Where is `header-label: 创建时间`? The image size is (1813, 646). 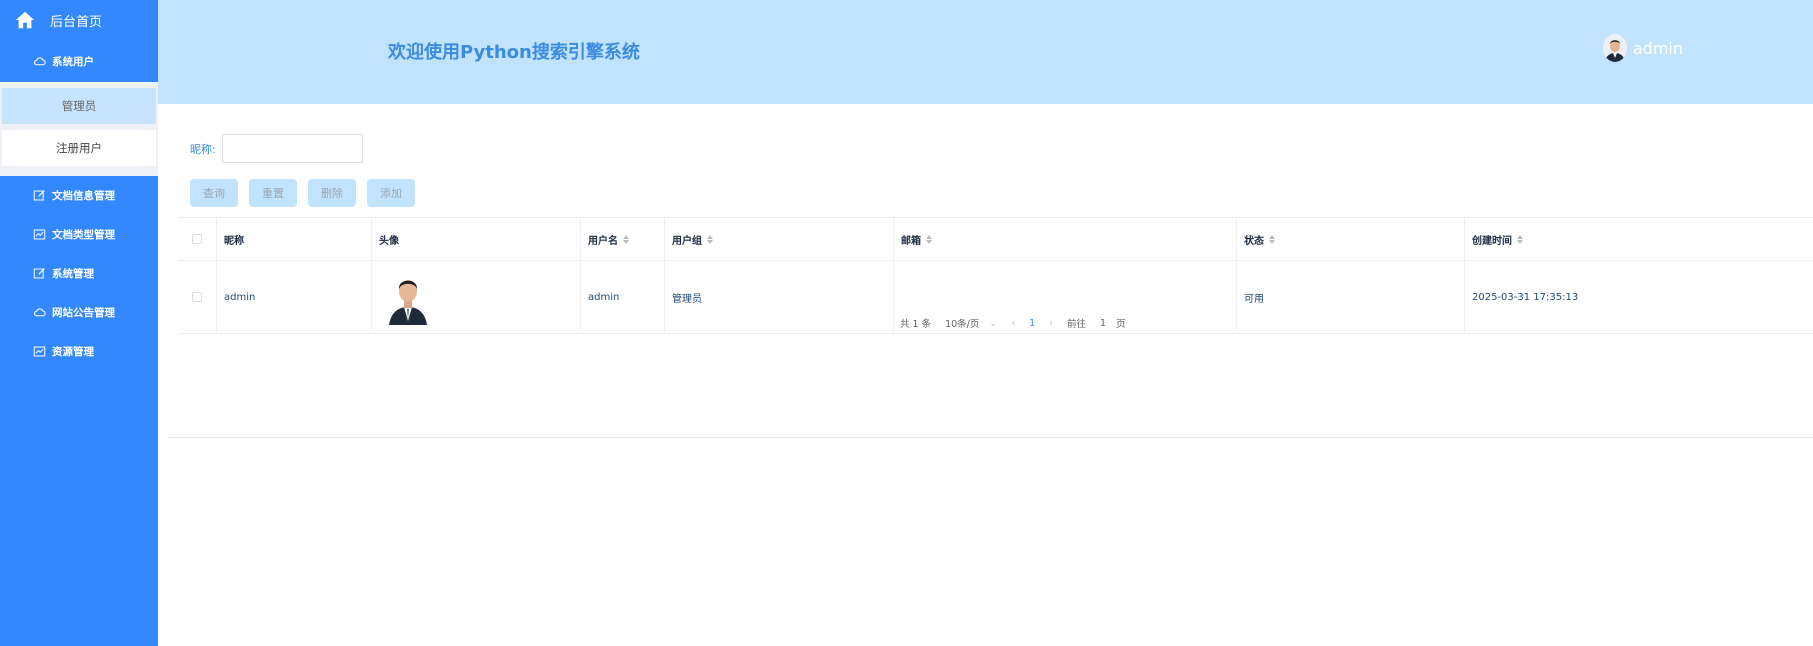 header-label: 创建时间 is located at coordinates (1492, 241).